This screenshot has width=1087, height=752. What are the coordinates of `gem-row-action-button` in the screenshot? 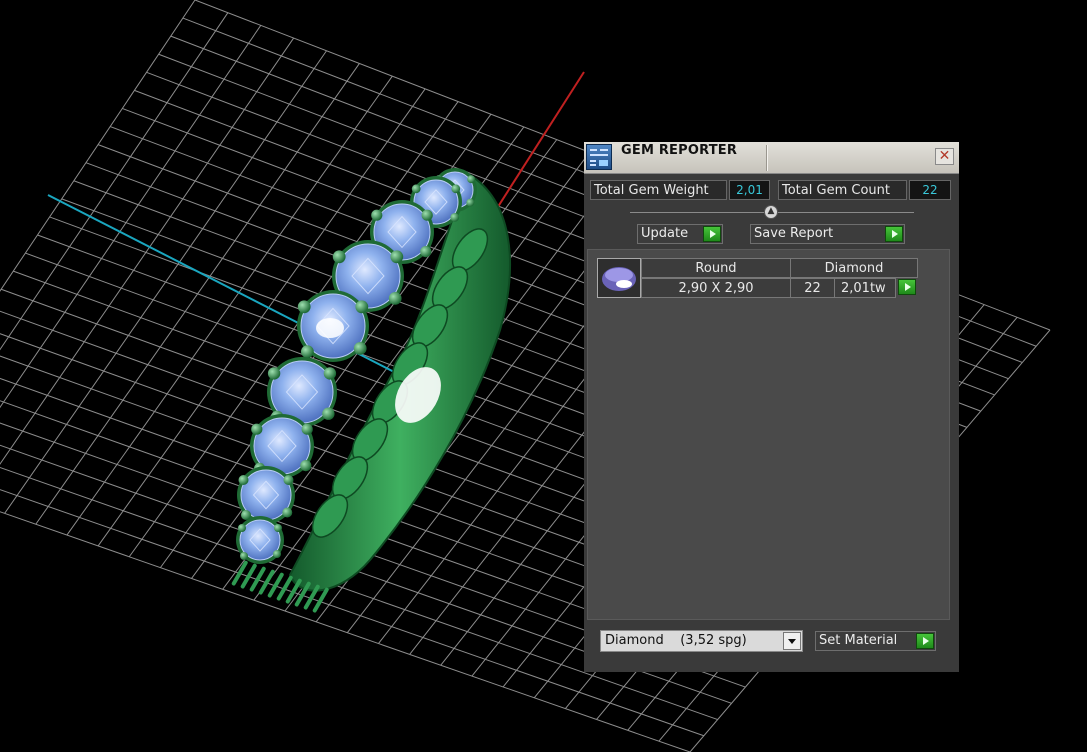 It's located at (906, 288).